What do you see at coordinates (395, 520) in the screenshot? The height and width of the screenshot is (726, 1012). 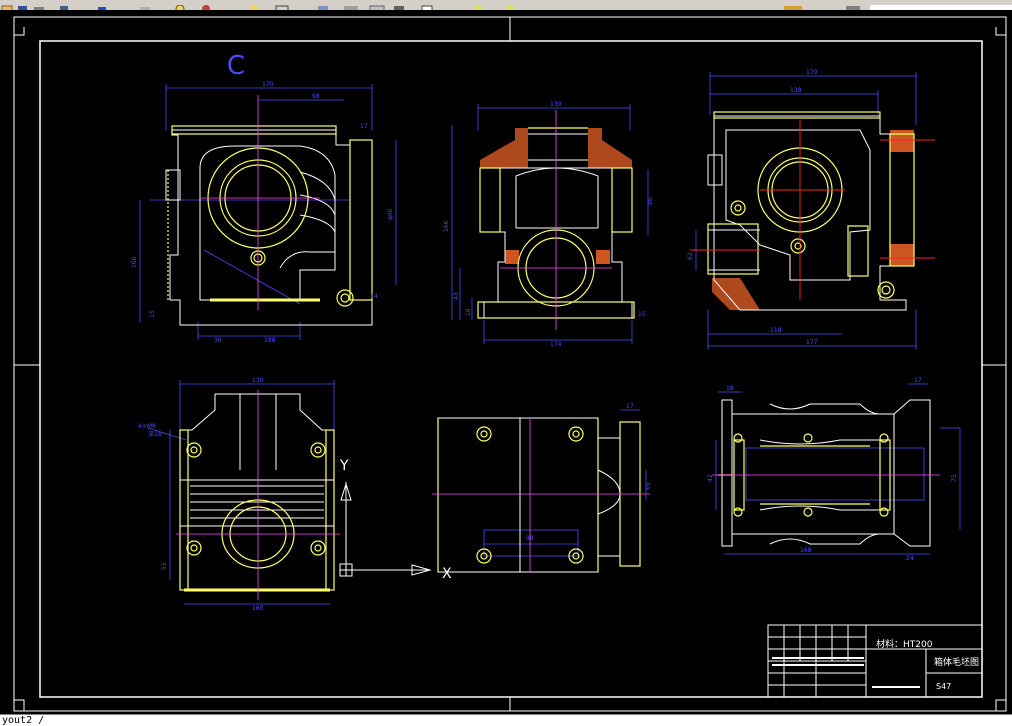 I see `ucs-icon: Y X` at bounding box center [395, 520].